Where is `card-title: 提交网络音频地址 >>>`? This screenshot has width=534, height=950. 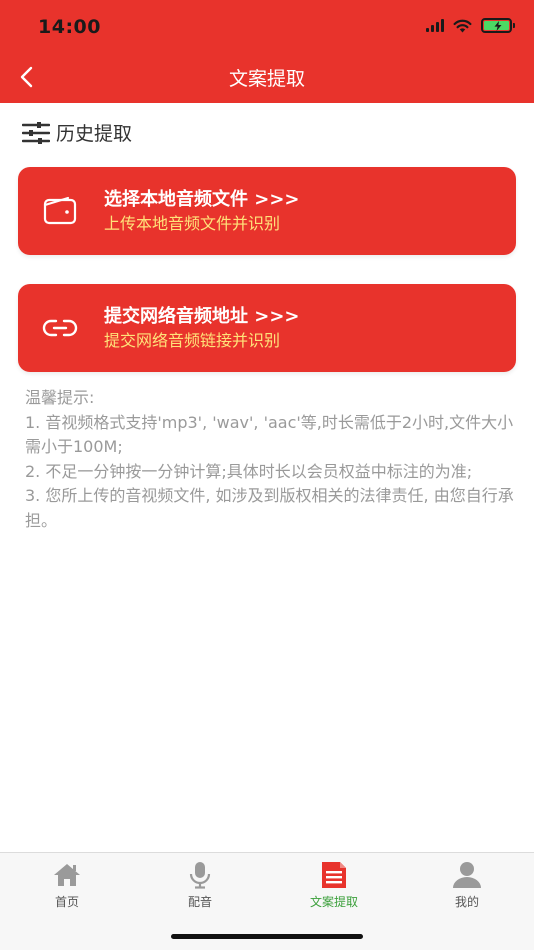 card-title: 提交网络音频地址 >>> is located at coordinates (202, 316).